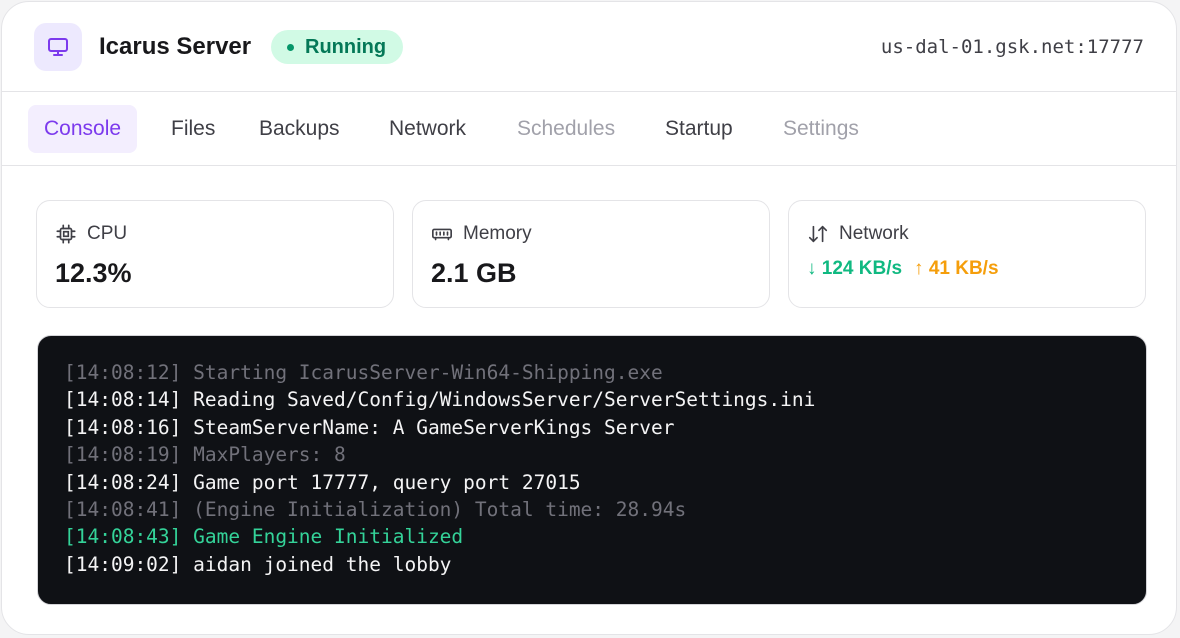 This screenshot has height=638, width=1180. I want to click on tab-network: Network, so click(427, 129).